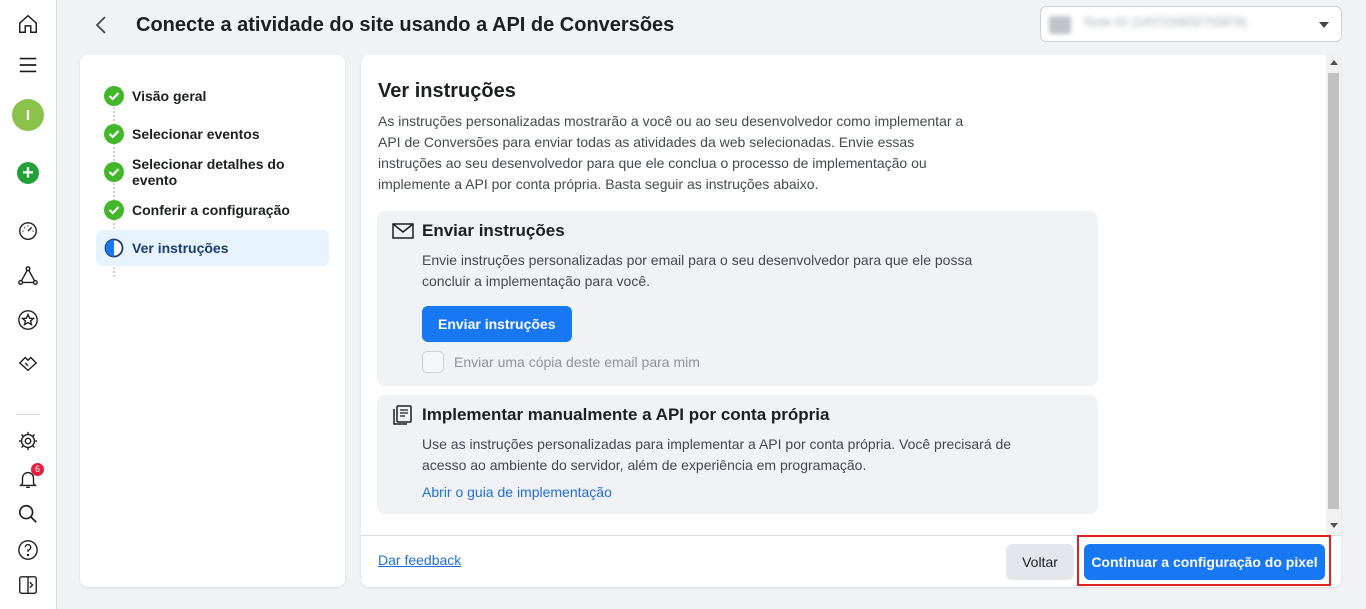  What do you see at coordinates (28, 65) in the screenshot?
I see `menu-icon` at bounding box center [28, 65].